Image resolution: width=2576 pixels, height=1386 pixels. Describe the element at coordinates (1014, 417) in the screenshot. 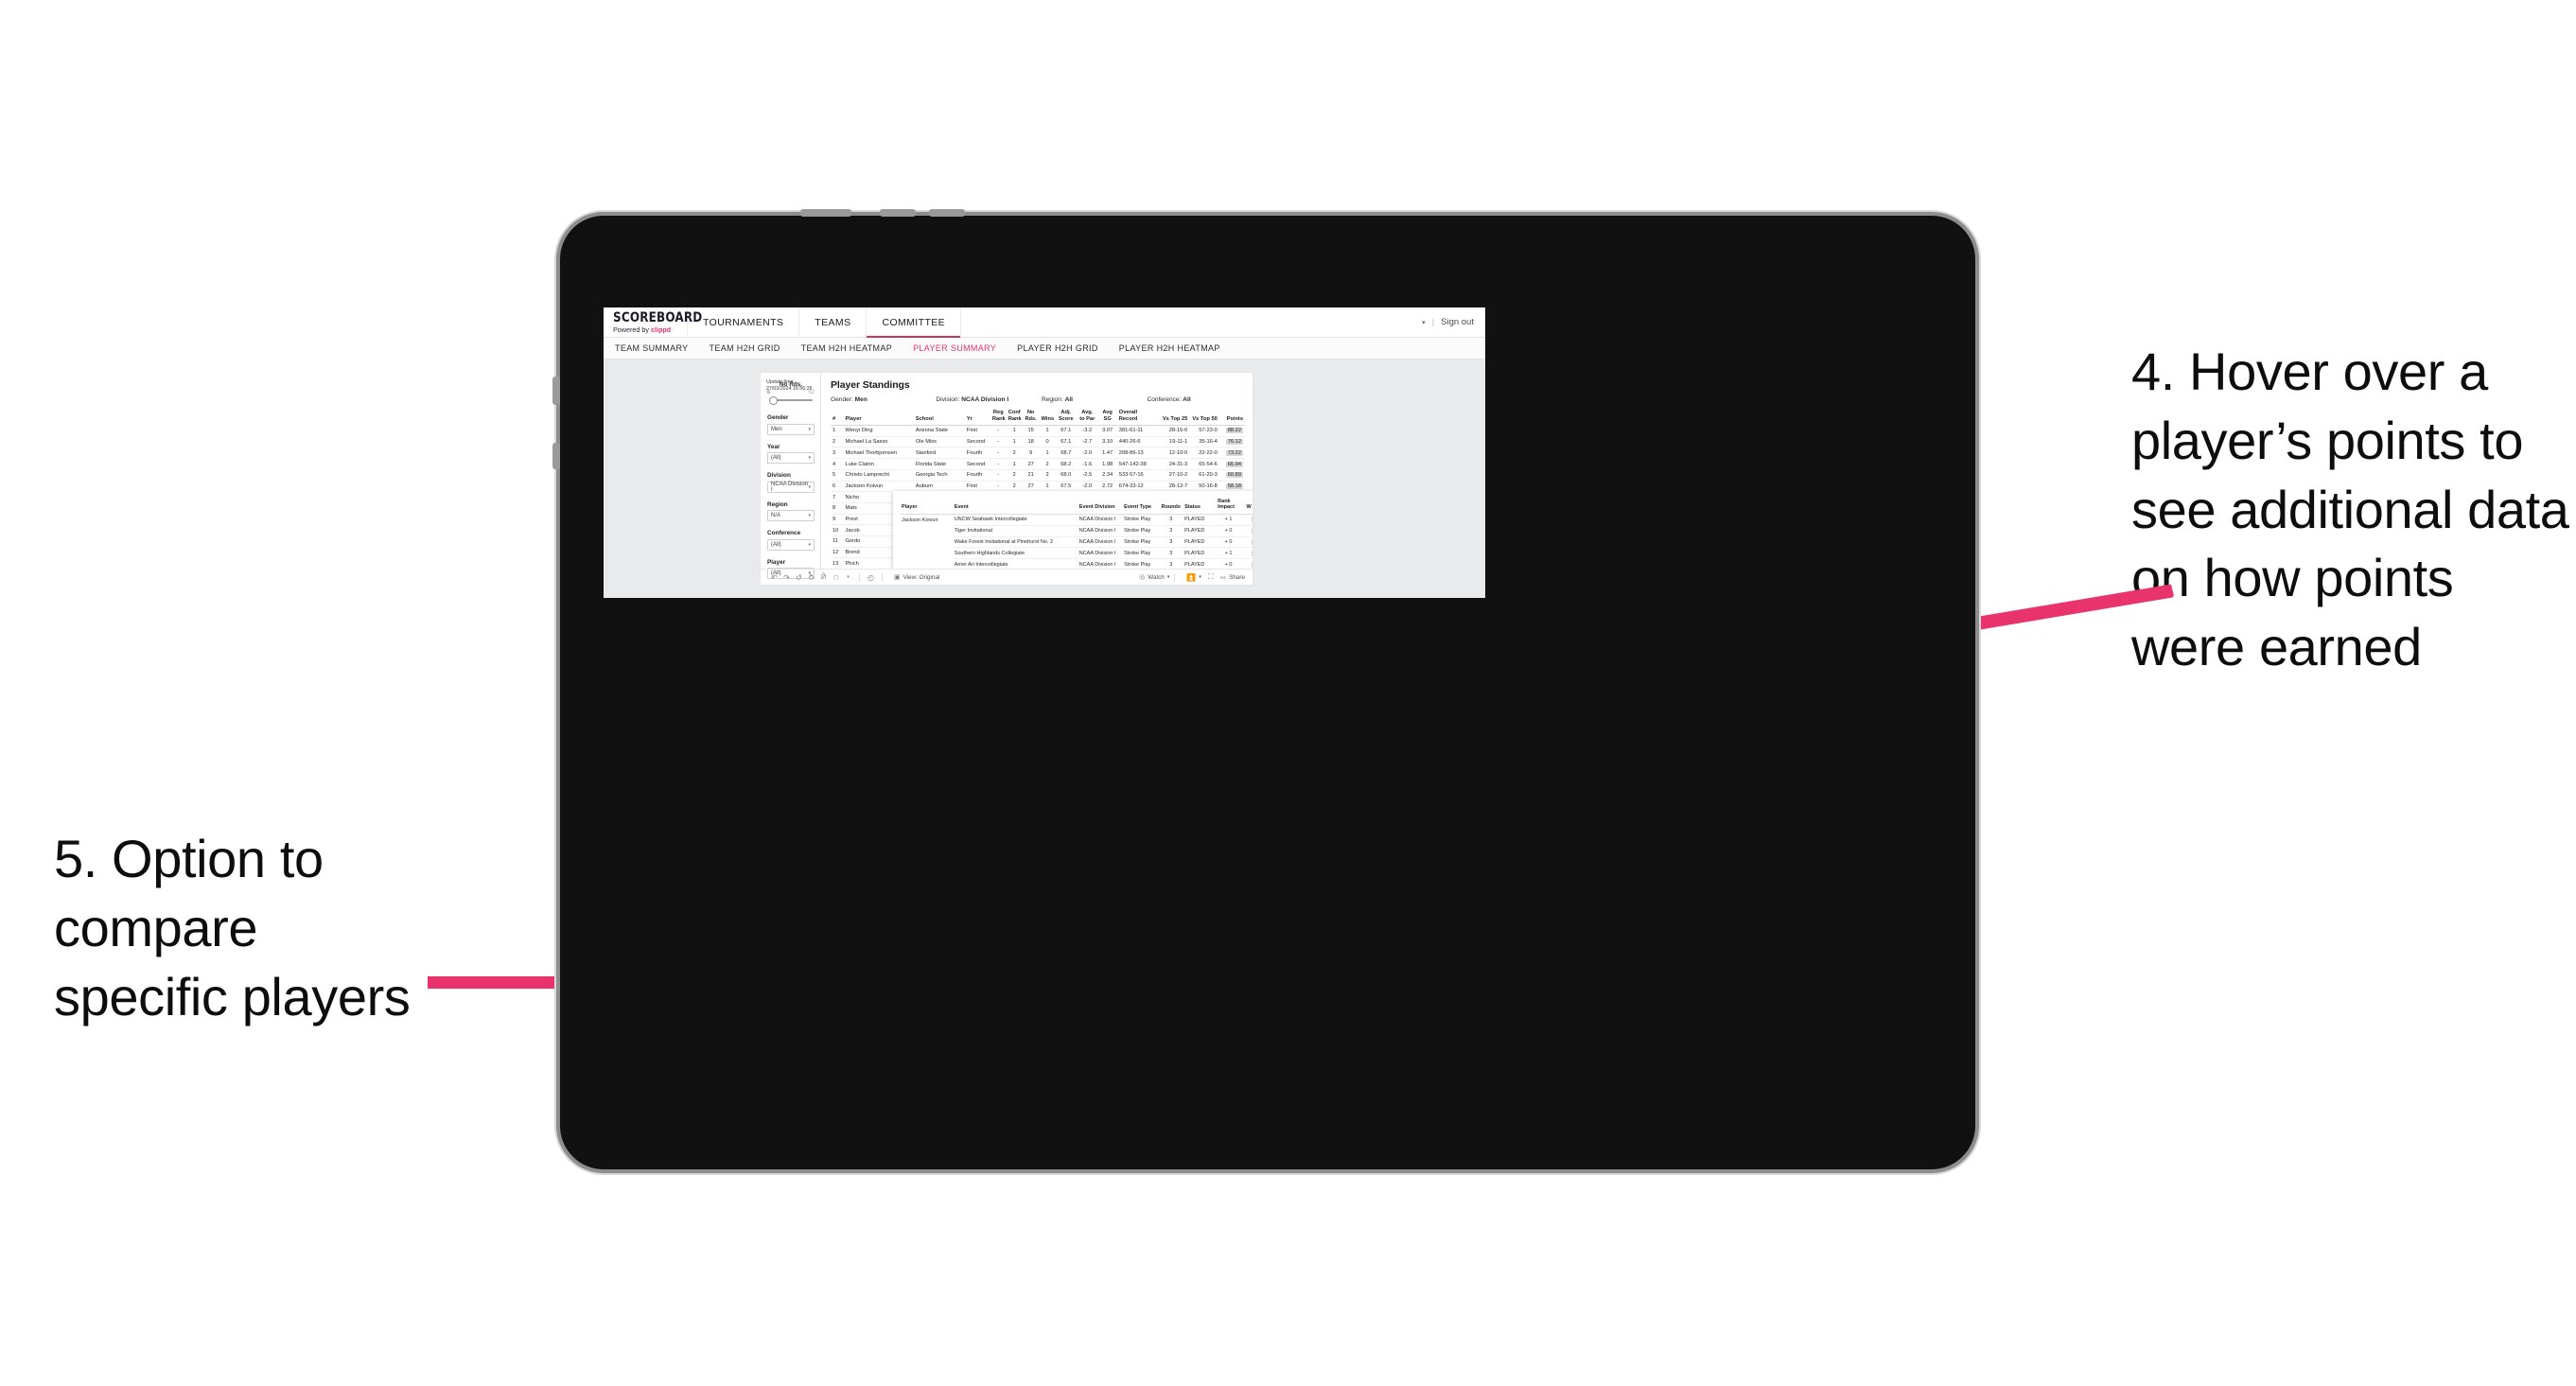

I see `col-header: Conf Rank` at that location.